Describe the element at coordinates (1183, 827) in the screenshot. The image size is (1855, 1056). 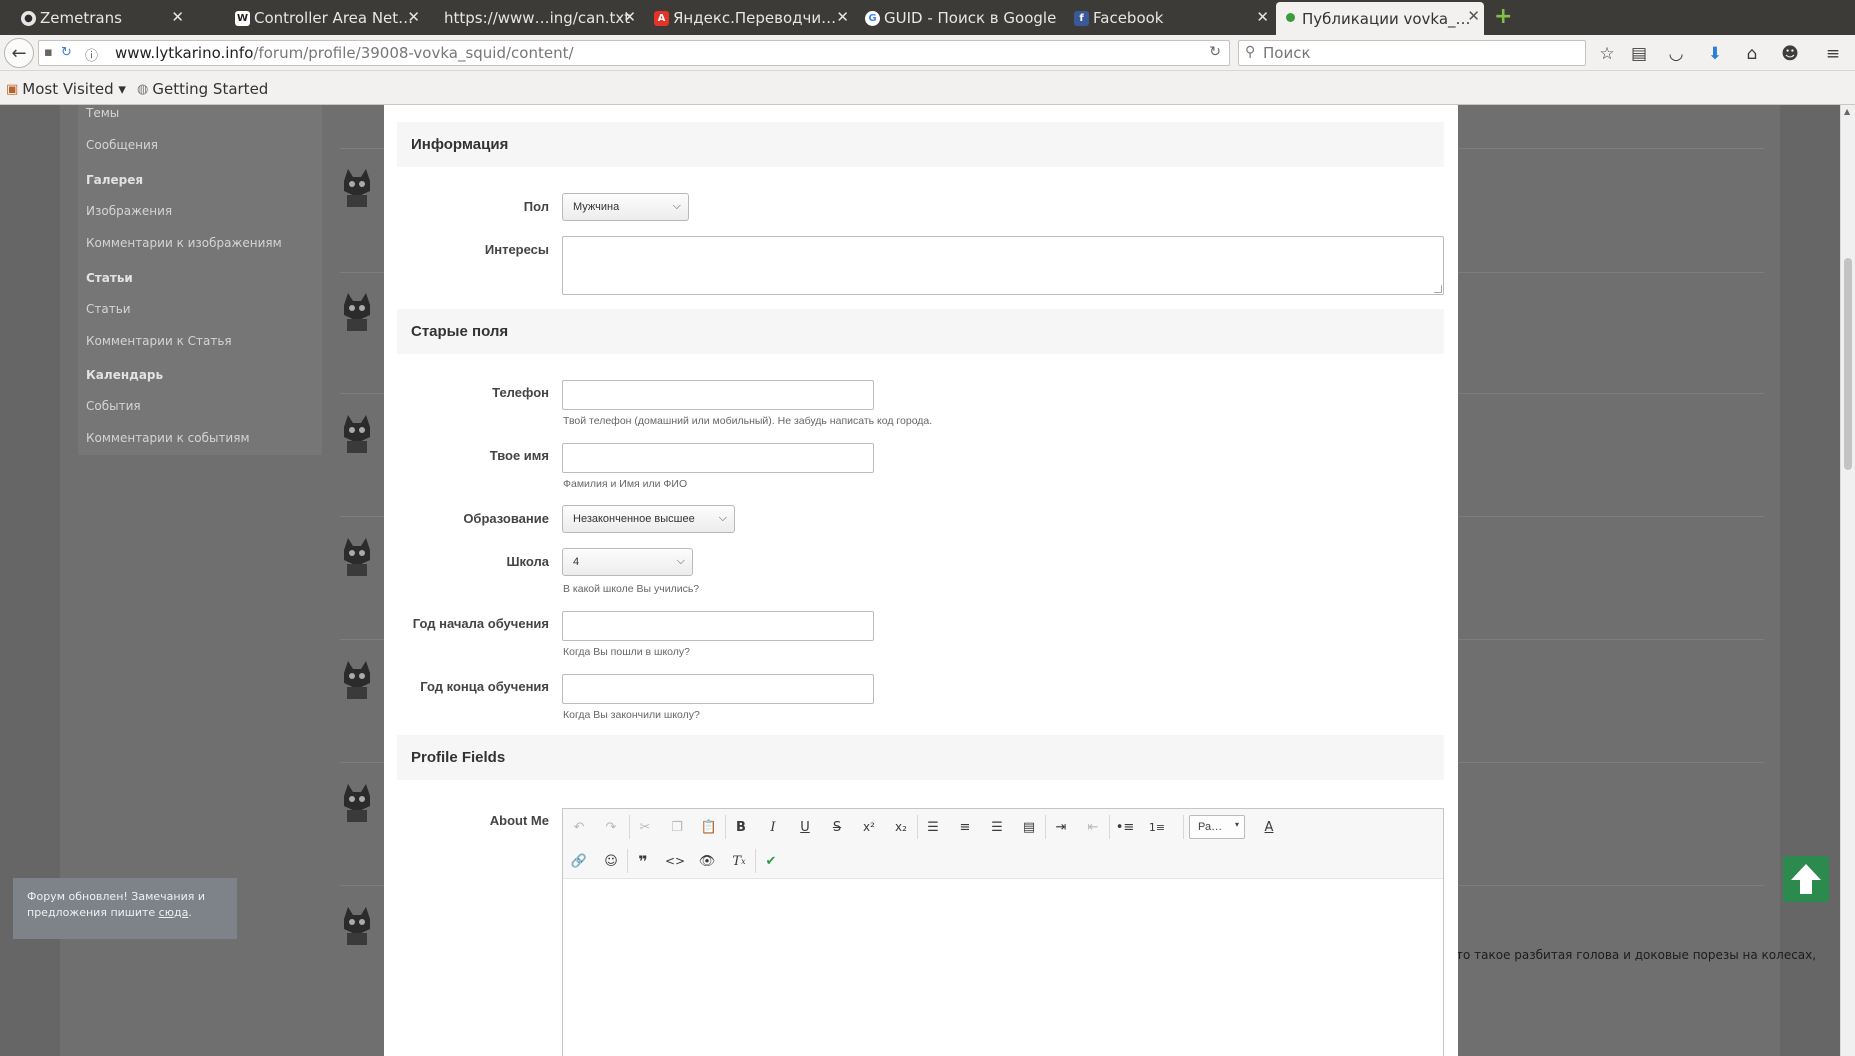
I see `toolbar-separator` at that location.